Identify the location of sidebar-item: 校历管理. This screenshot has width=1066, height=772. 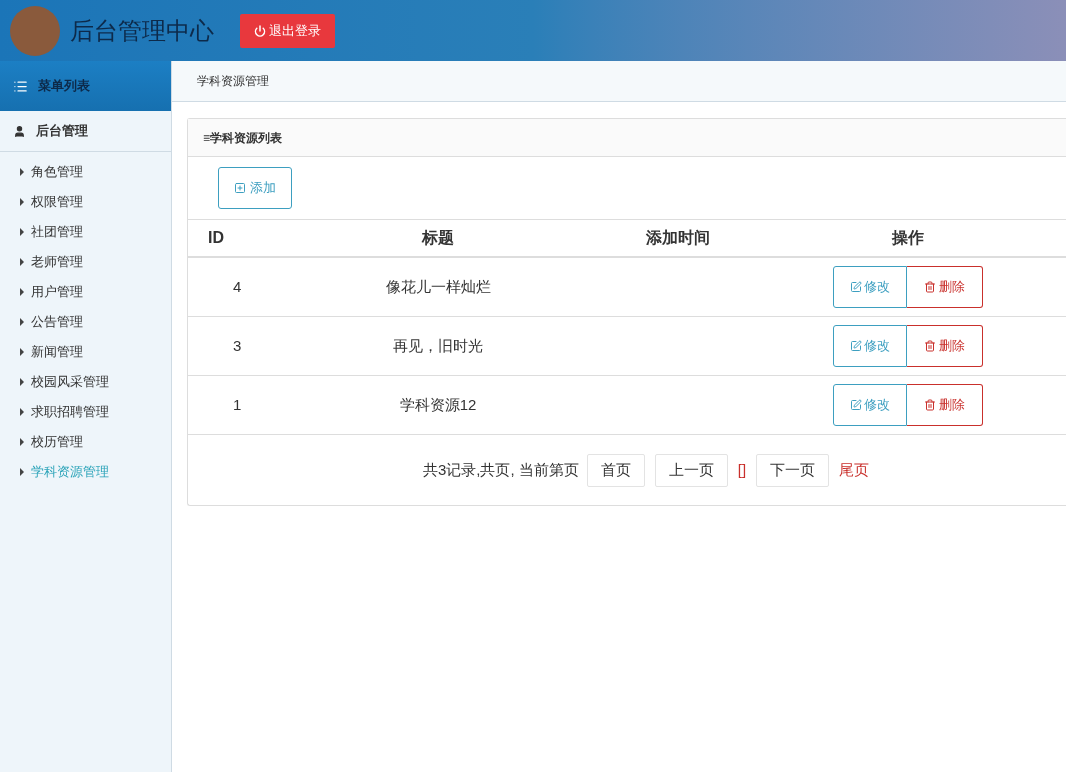
(85, 442).